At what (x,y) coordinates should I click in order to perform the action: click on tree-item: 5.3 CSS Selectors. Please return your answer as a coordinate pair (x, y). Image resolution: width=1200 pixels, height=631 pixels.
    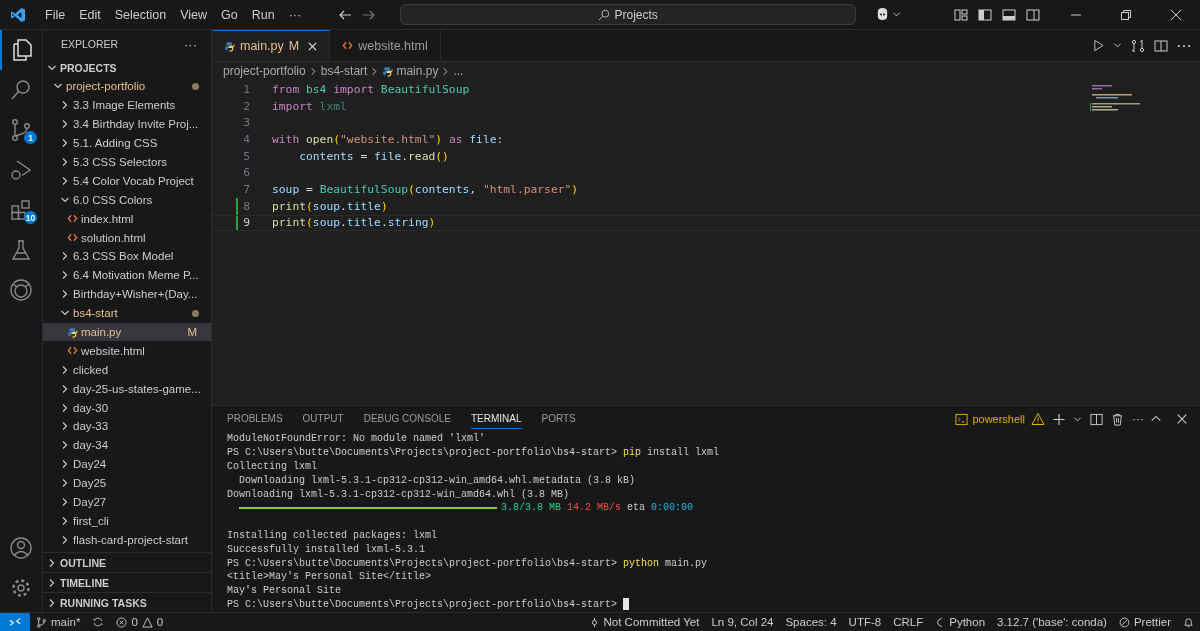
    Looking at the image, I should click on (127, 162).